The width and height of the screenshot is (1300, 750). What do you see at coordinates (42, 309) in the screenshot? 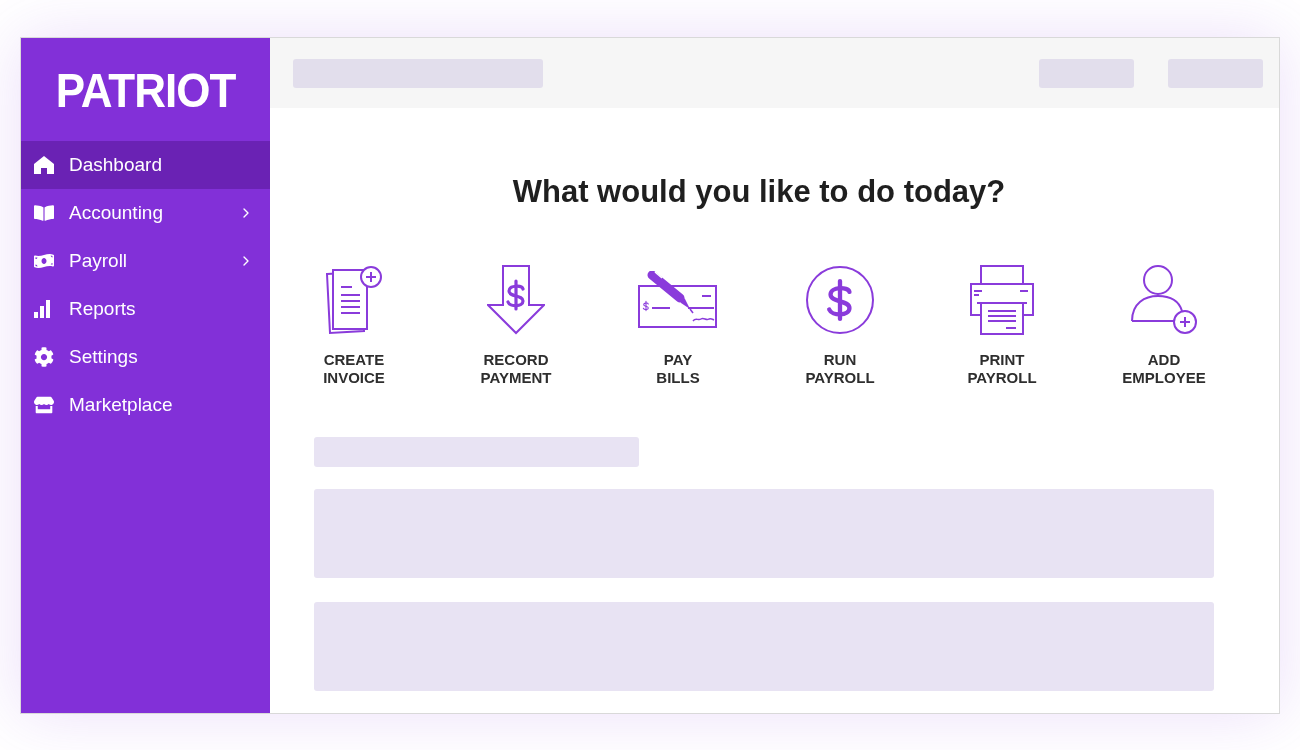
I see `bar-chart-icon` at bounding box center [42, 309].